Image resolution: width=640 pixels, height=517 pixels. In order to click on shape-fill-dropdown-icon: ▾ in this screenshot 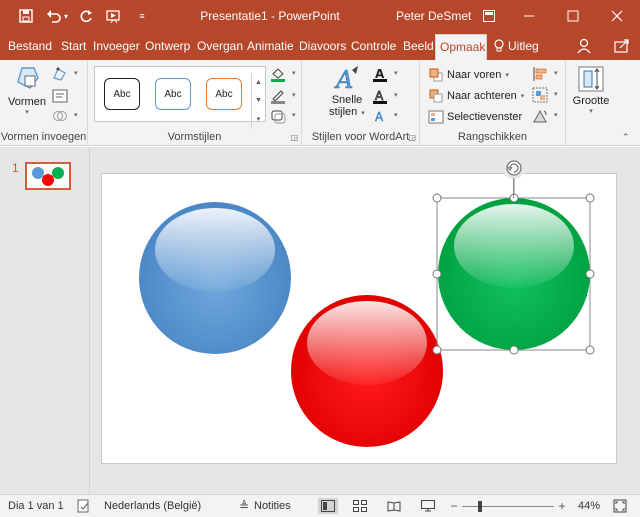, I will do `click(294, 73)`.